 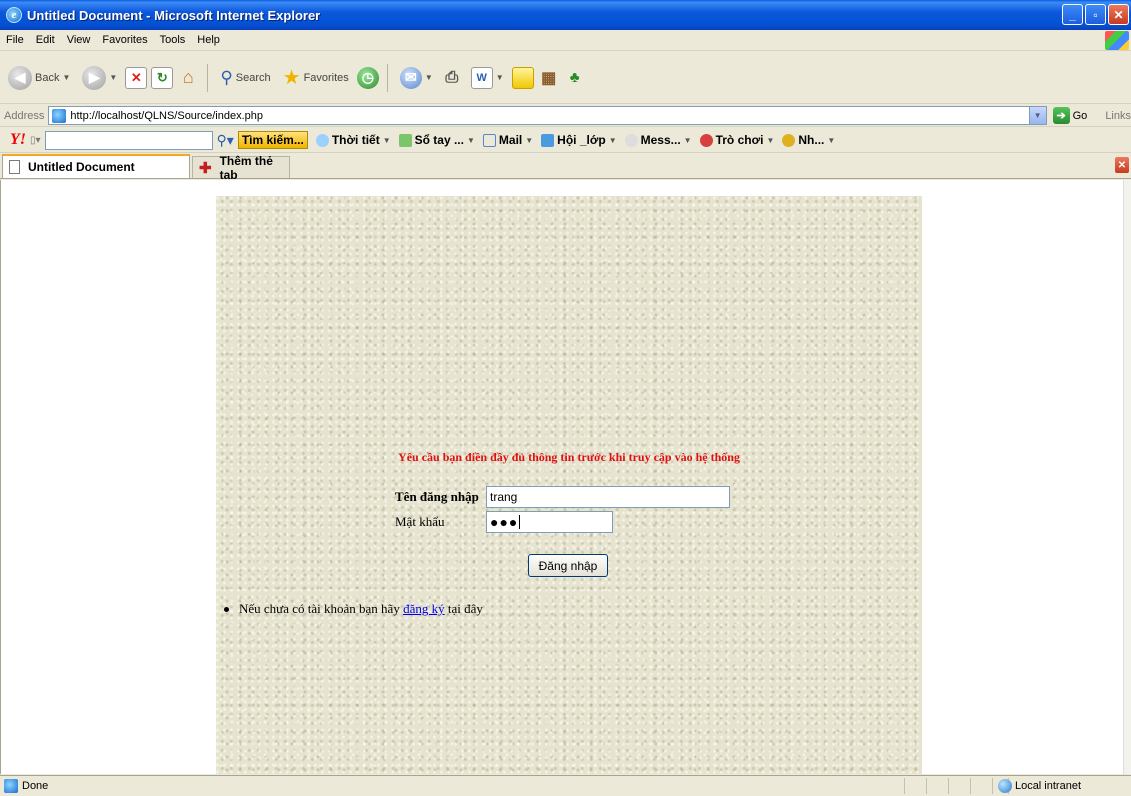 I want to click on notepad-icon, so click(x=405, y=140).